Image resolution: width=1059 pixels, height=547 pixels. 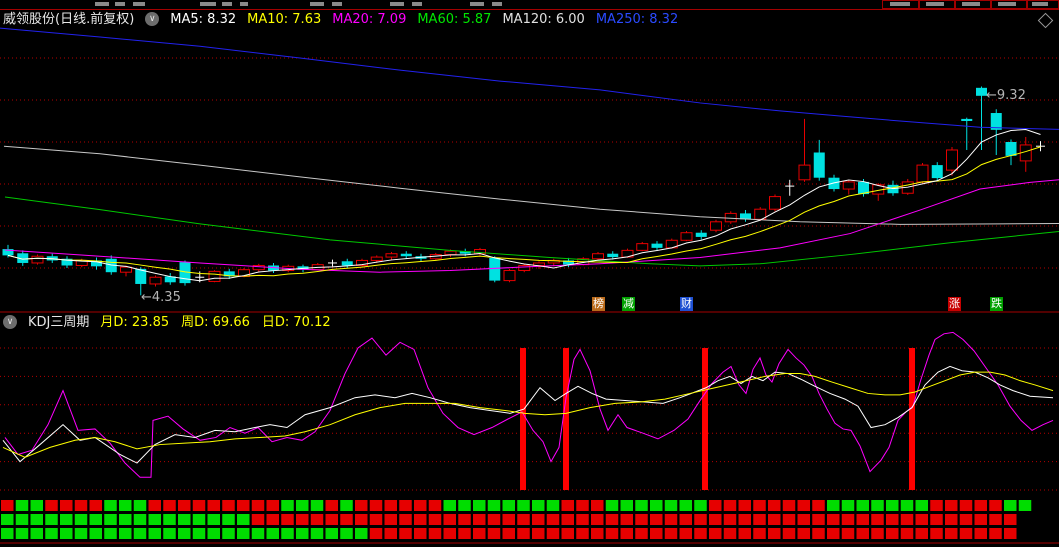 What do you see at coordinates (996, 304) in the screenshot?
I see `event-badge-跌: 跌` at bounding box center [996, 304].